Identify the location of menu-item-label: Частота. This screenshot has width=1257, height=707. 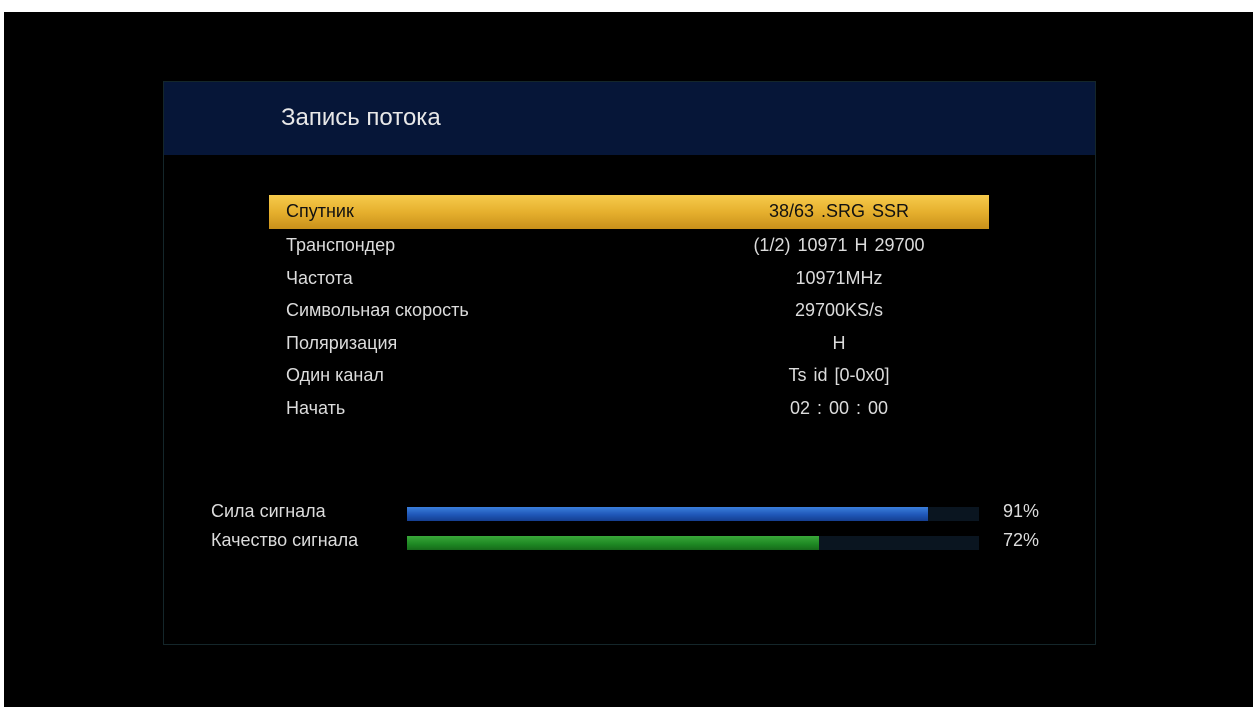
(319, 277).